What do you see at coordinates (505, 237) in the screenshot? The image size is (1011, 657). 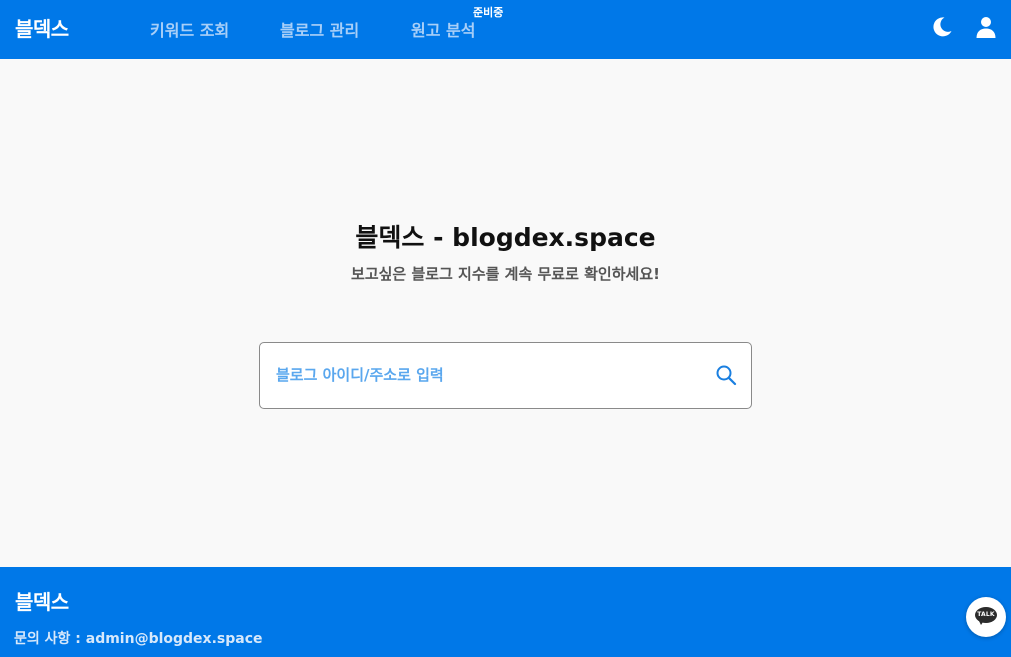 I see `page-title: 블덱스 - blogdex.space` at bounding box center [505, 237].